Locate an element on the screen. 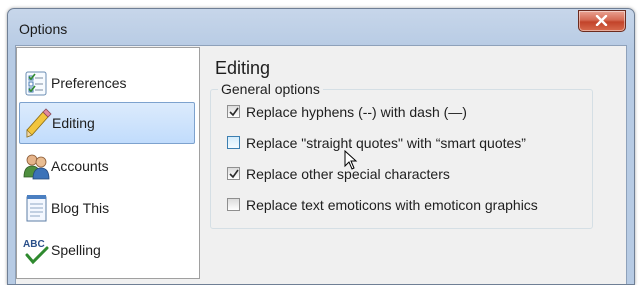 This screenshot has height=285, width=640. close-icon is located at coordinates (601, 20).